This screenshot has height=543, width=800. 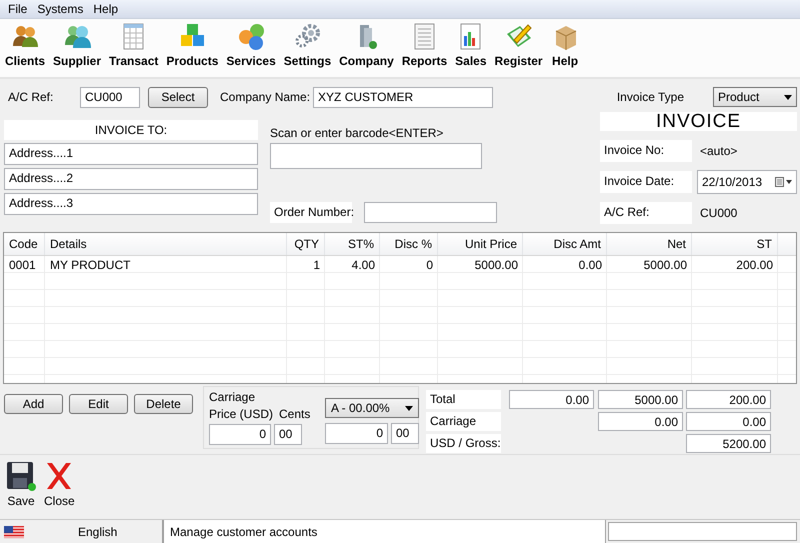 I want to click on table-cell-text: 1, so click(x=316, y=264).